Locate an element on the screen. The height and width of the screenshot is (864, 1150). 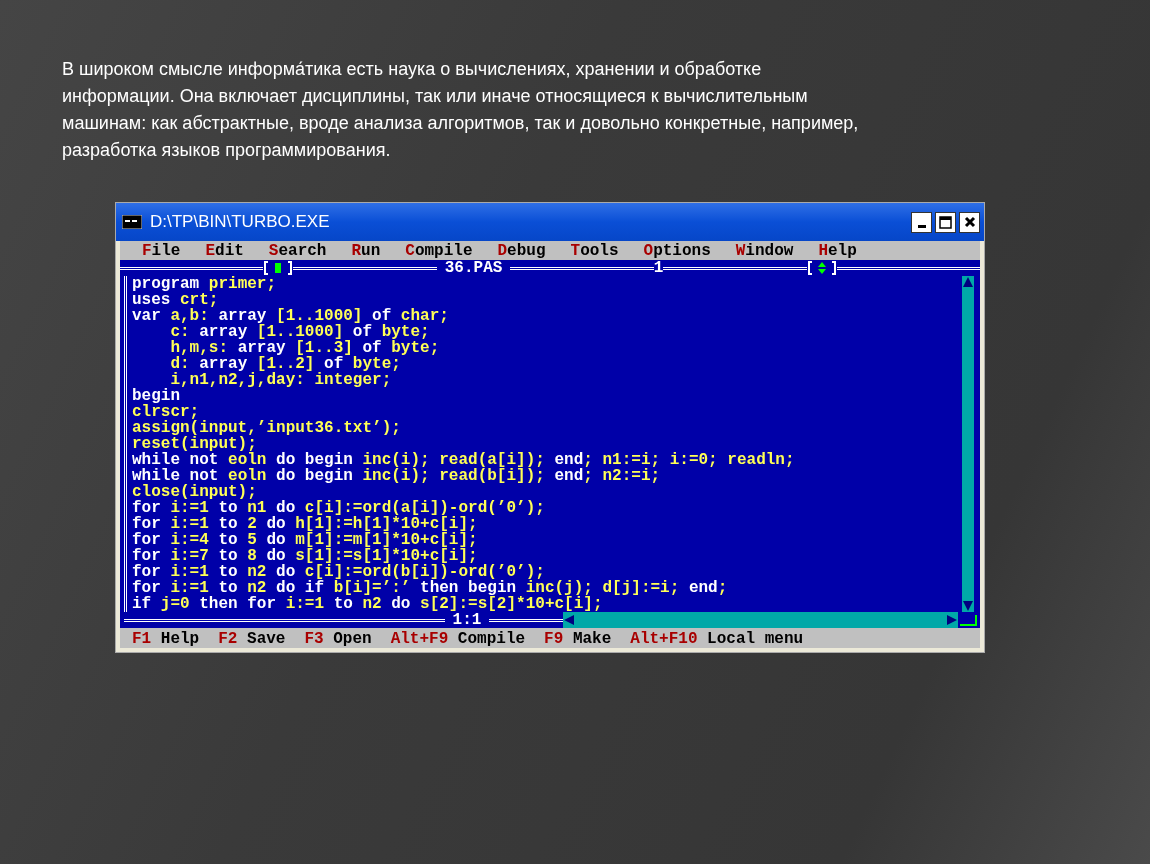
minimize-button is located at coordinates (921, 222).